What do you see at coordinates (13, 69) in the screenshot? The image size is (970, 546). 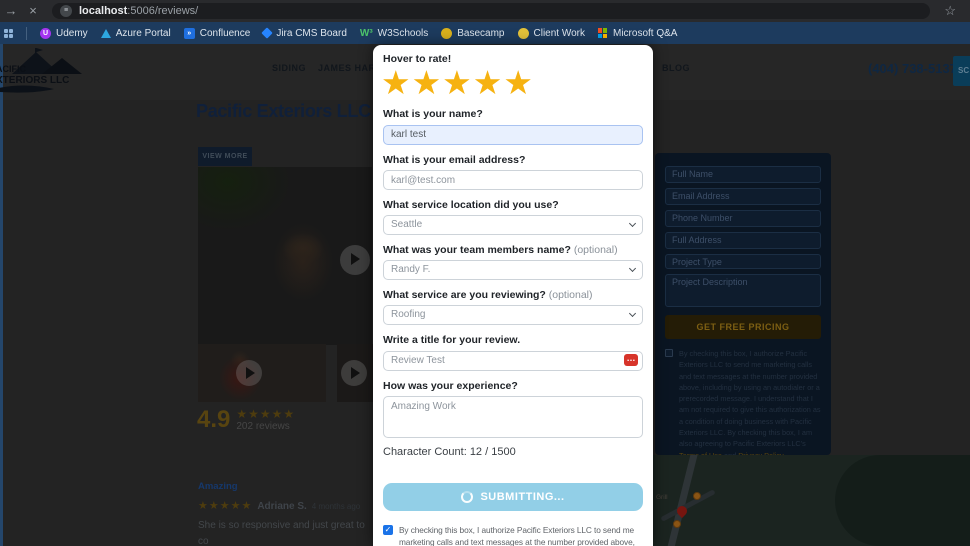 I see `svg-text: ACIFIC` at bounding box center [13, 69].